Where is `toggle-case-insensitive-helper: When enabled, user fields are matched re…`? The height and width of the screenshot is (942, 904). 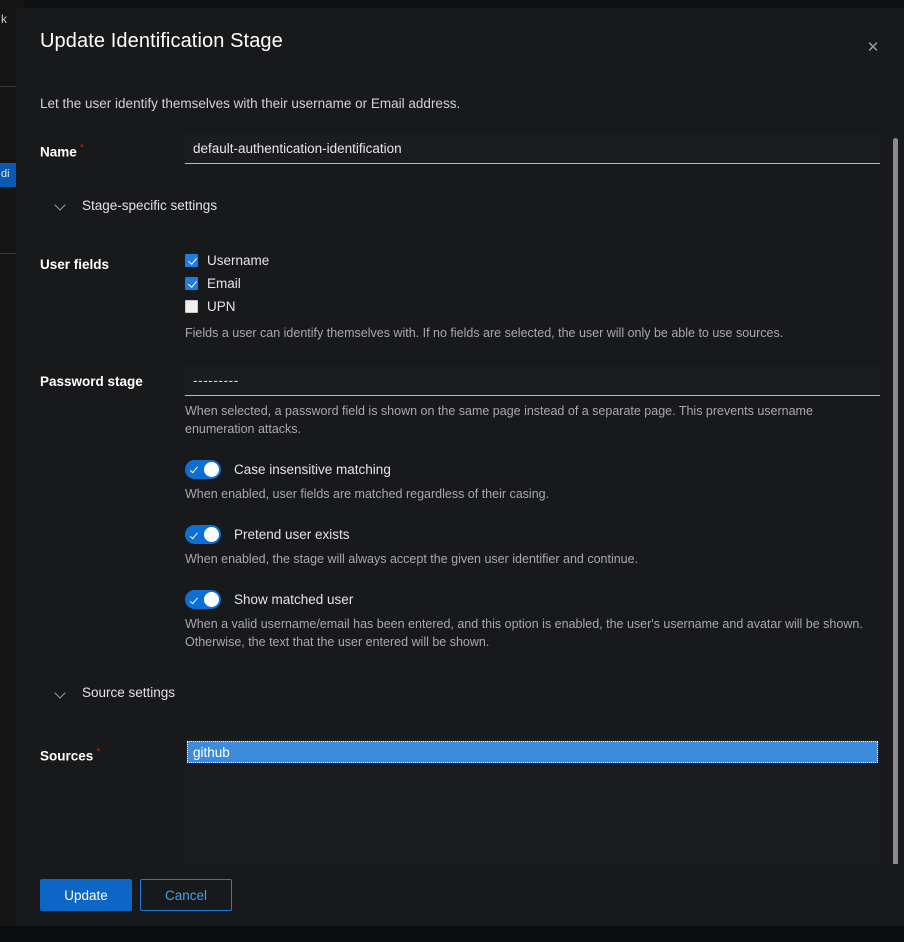
toggle-case-insensitive-helper: When enabled, user fields are matched re… is located at coordinates (367, 493).